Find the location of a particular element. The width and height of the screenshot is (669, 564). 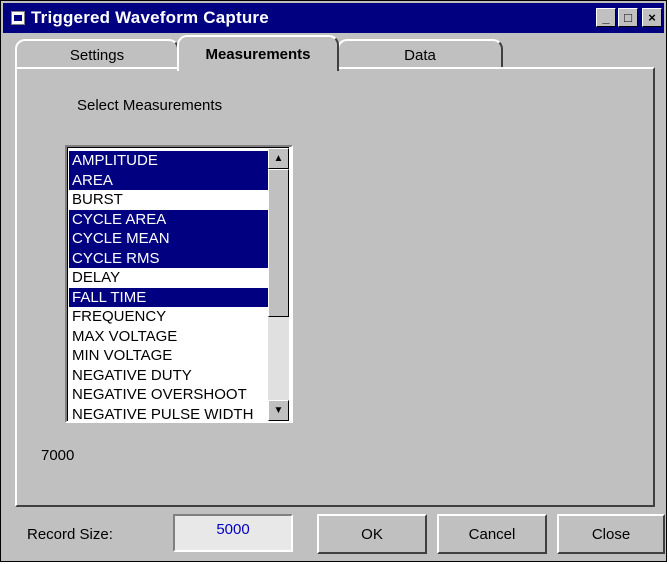

list-item: MAX VOLTAGE is located at coordinates (168, 337).